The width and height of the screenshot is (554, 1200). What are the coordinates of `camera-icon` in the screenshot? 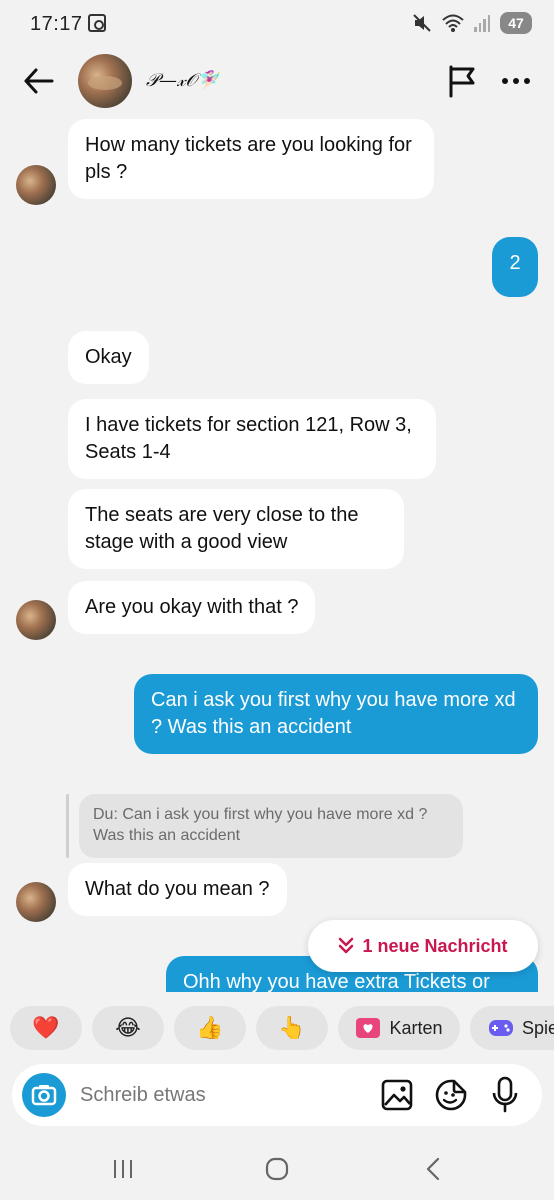 It's located at (44, 1095).